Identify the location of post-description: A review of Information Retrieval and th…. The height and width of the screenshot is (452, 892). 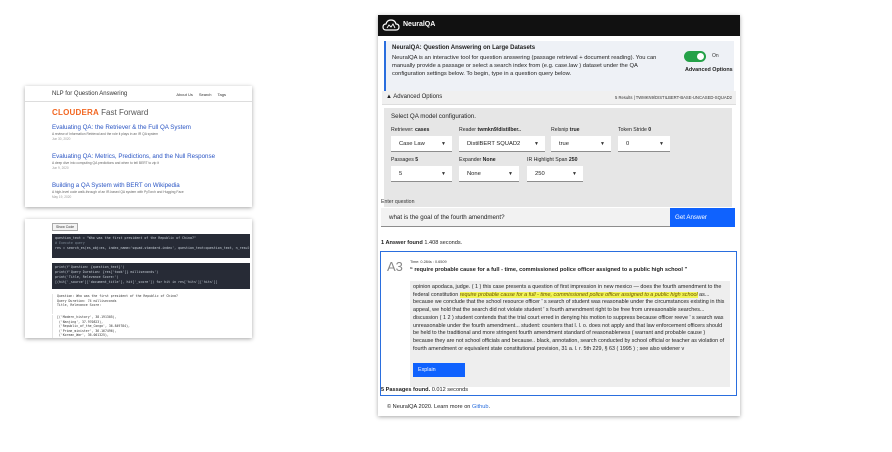
(105, 134).